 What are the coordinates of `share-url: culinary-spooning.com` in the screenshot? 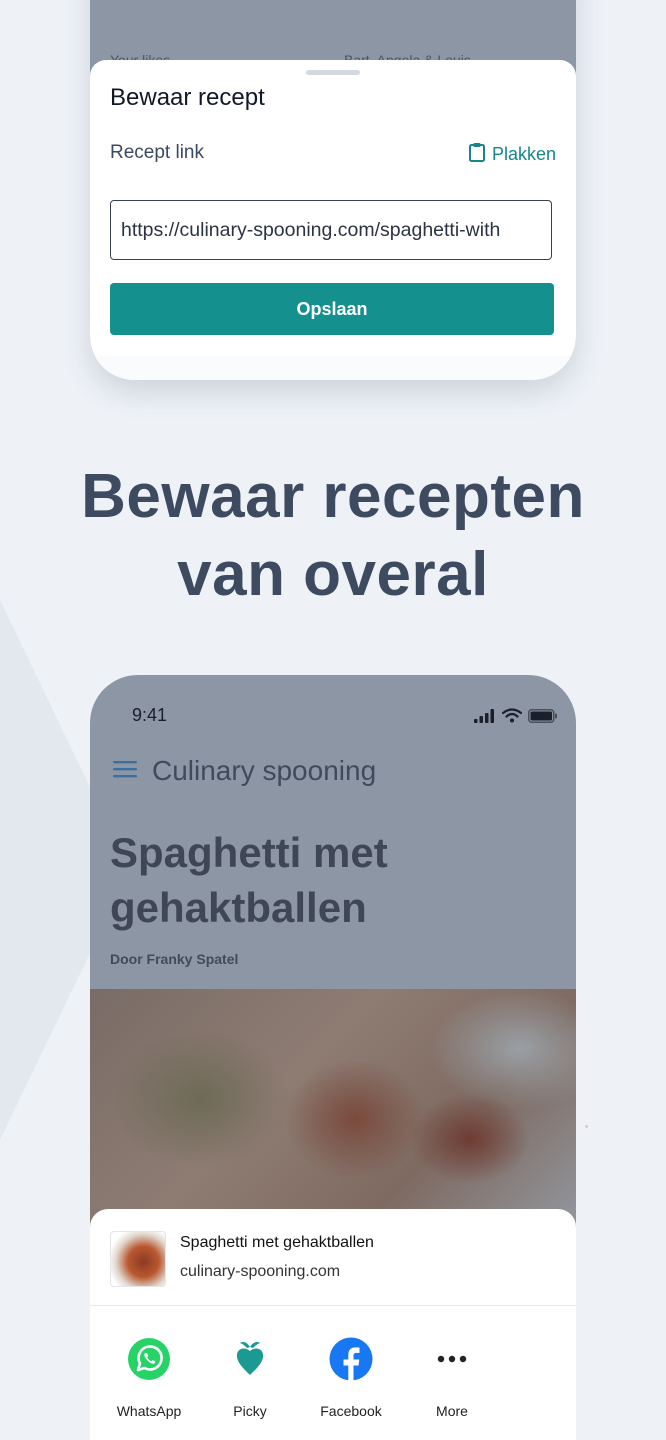 It's located at (260, 1271).